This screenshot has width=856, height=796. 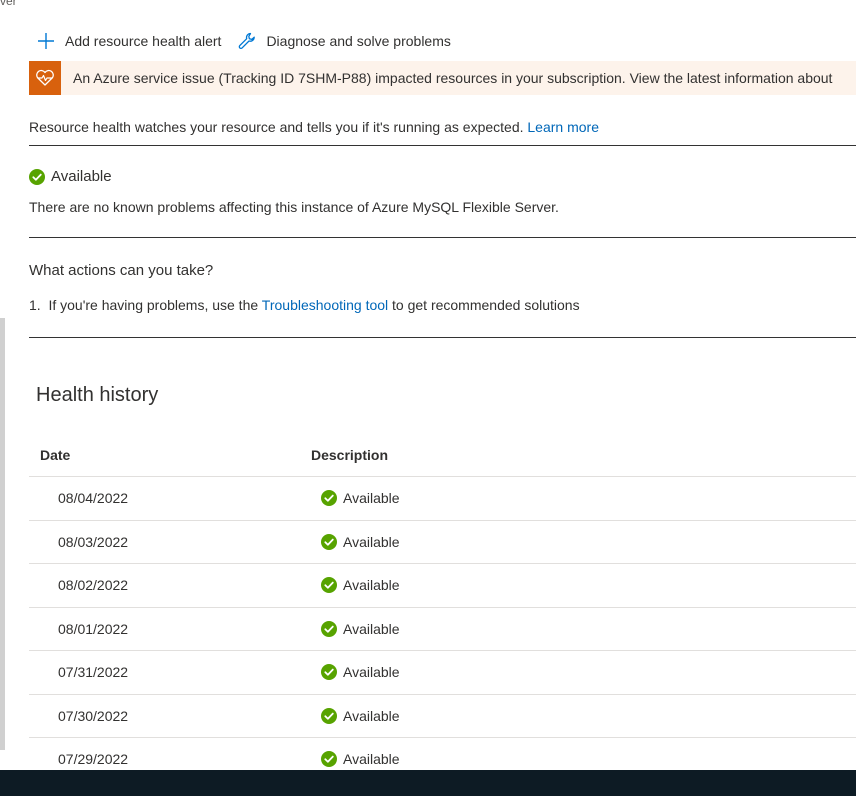 What do you see at coordinates (442, 542) in the screenshot?
I see `table-row: 08/03/2022 Available` at bounding box center [442, 542].